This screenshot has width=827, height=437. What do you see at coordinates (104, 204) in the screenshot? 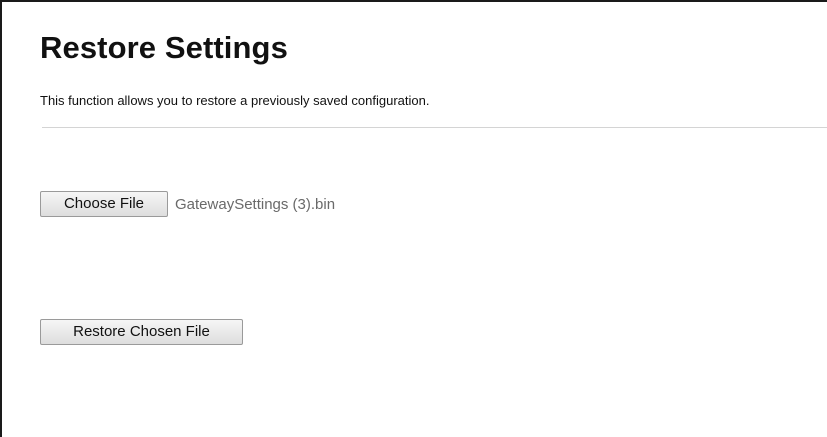
I see `choose-file-button: Choose File` at bounding box center [104, 204].